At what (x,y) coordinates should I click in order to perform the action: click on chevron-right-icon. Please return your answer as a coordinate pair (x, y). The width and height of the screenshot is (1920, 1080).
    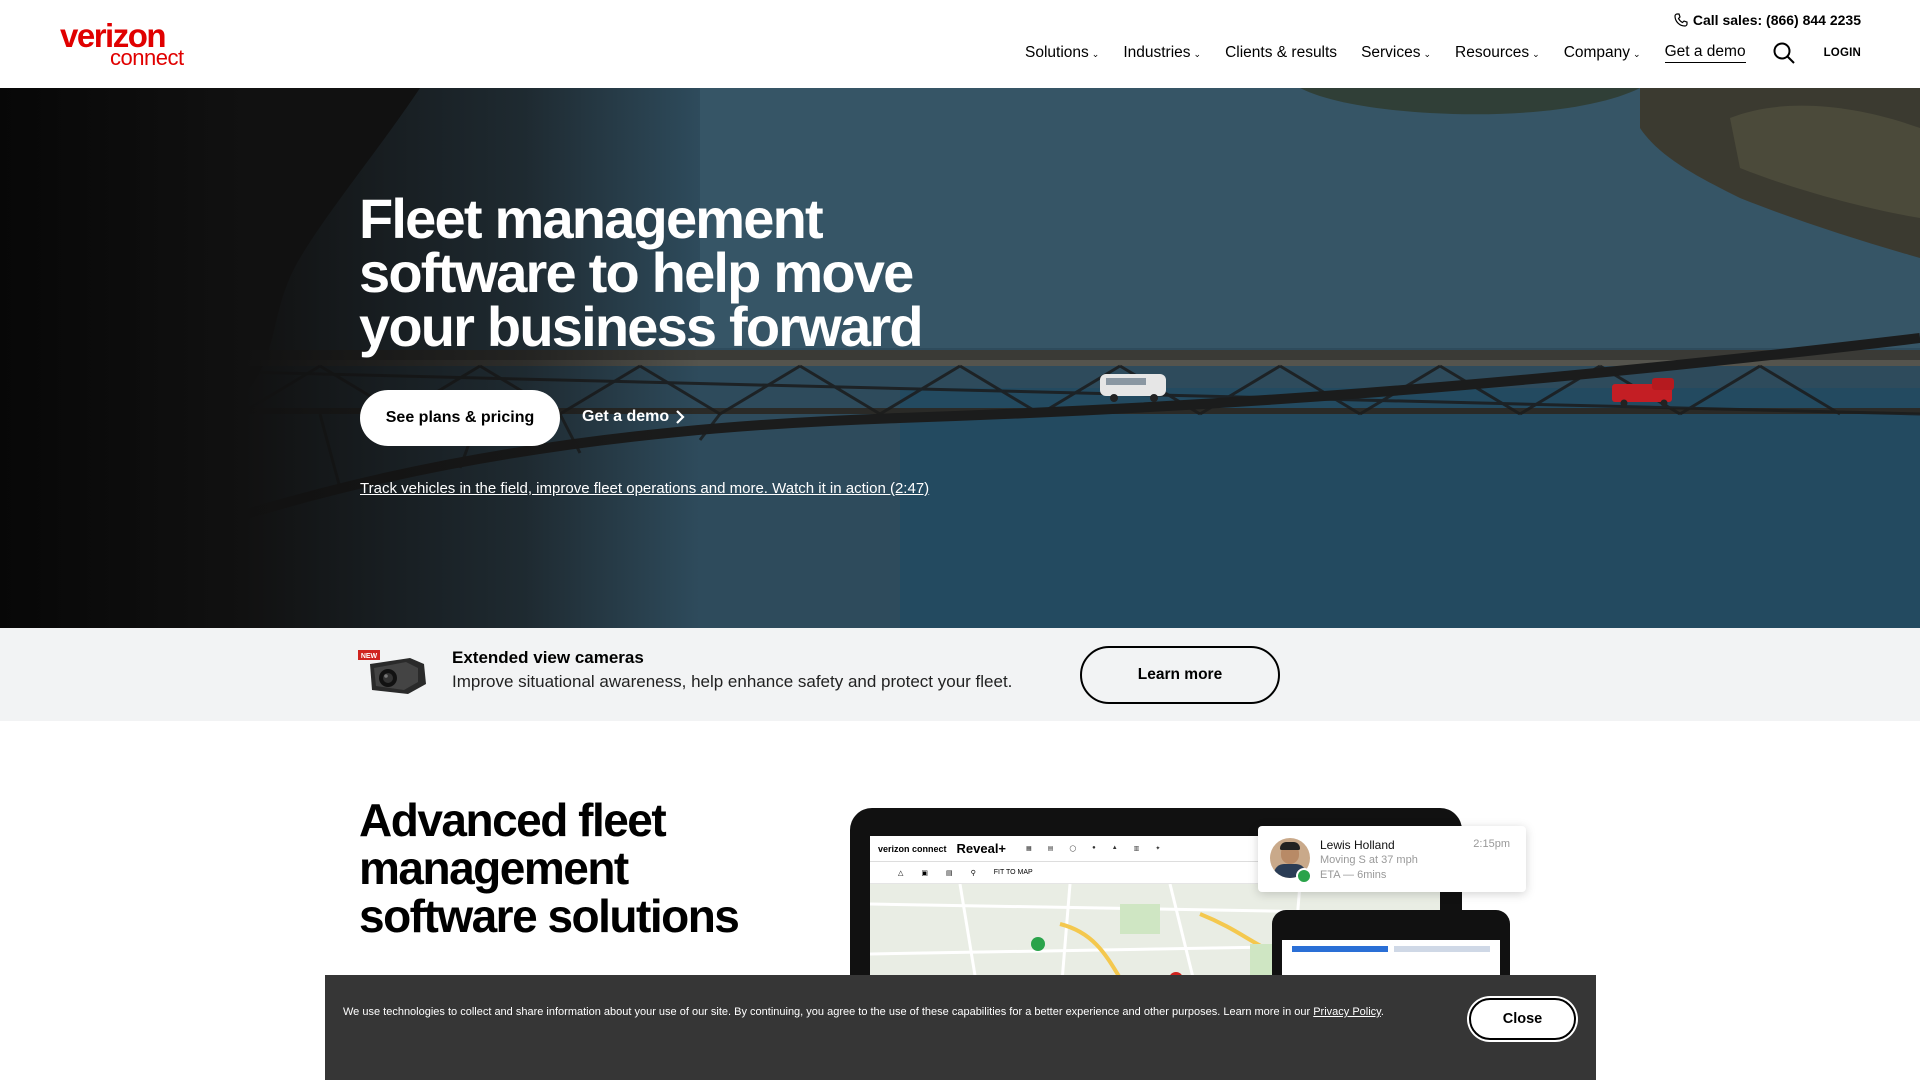
    Looking at the image, I should click on (680, 417).